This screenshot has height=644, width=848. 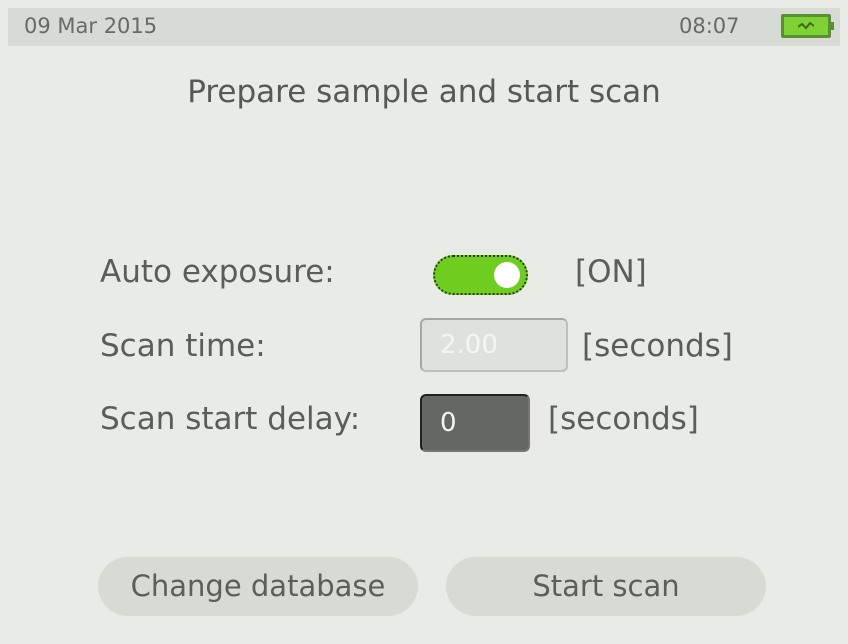 I want to click on auto-exposure-label: Auto exposure:, so click(x=217, y=272).